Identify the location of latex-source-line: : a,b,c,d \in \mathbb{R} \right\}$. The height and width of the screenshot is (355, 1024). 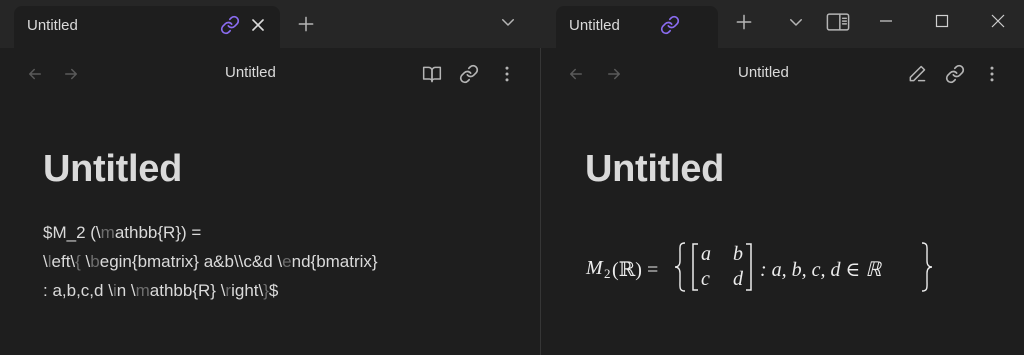
(278, 290).